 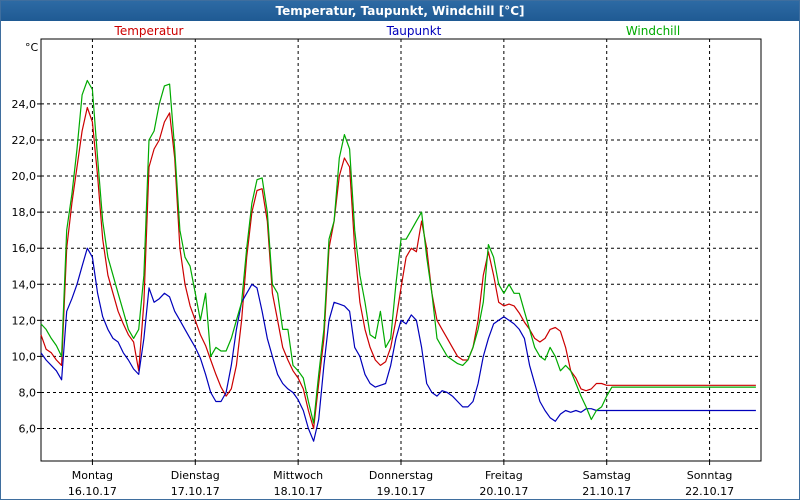 I want to click on legend: Temperatur Taupunkt Windchill, so click(x=397, y=31).